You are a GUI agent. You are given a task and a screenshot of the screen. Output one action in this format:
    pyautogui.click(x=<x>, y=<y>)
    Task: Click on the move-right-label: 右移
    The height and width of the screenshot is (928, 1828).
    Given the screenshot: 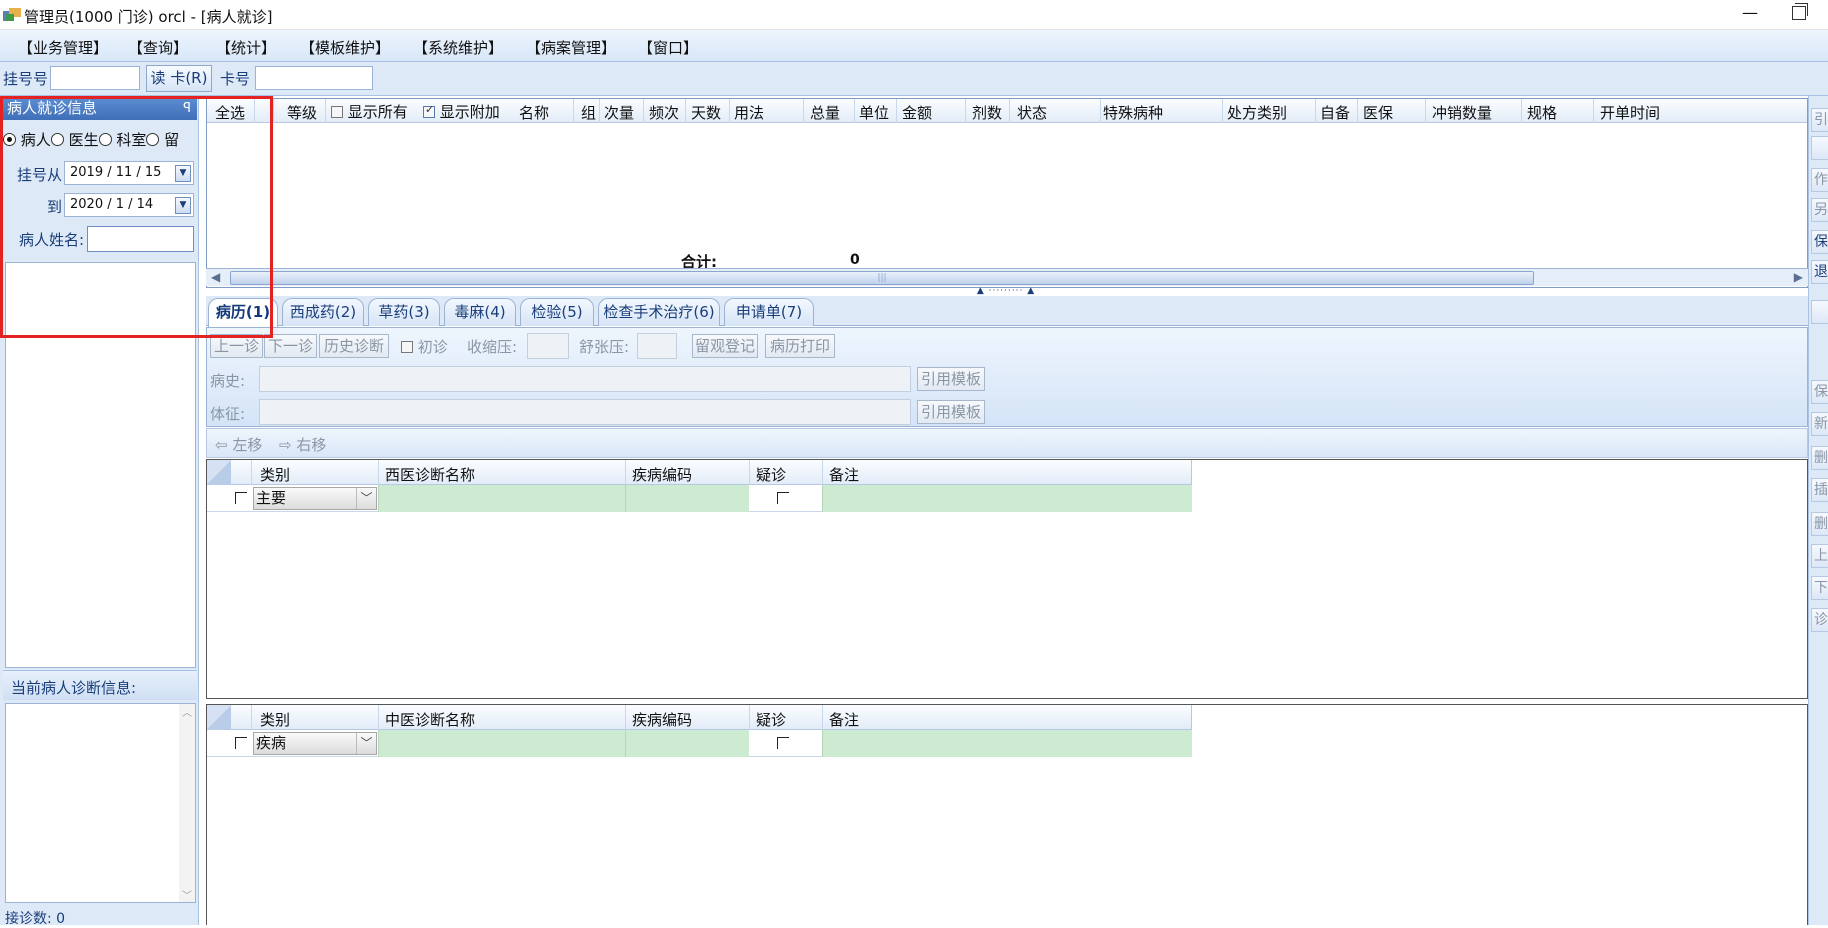 What is the action you would take?
    pyautogui.click(x=311, y=445)
    